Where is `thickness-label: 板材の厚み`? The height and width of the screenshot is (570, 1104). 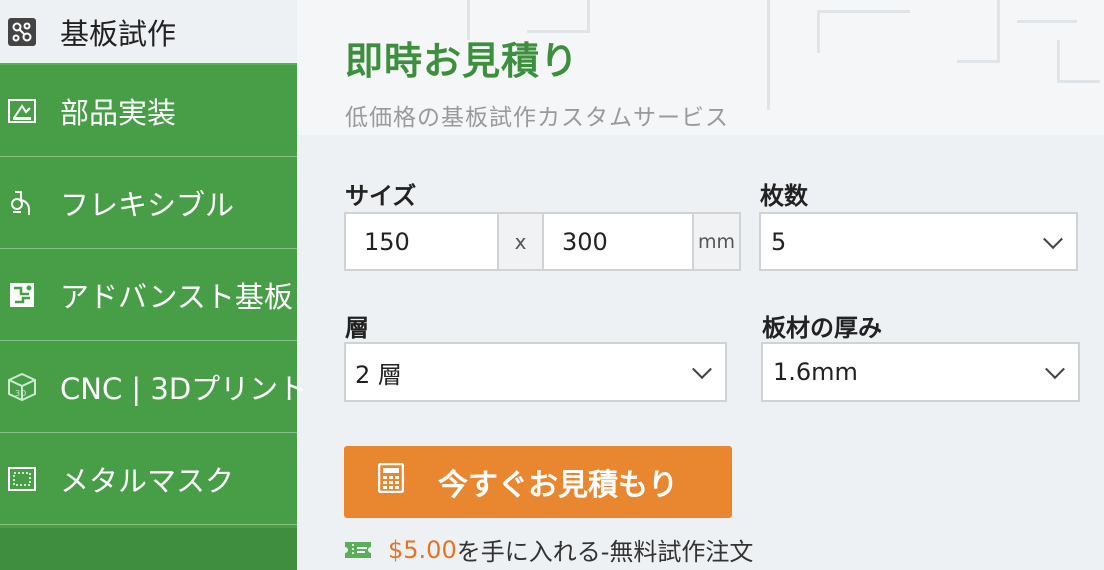 thickness-label: 板材の厚み is located at coordinates (822, 328).